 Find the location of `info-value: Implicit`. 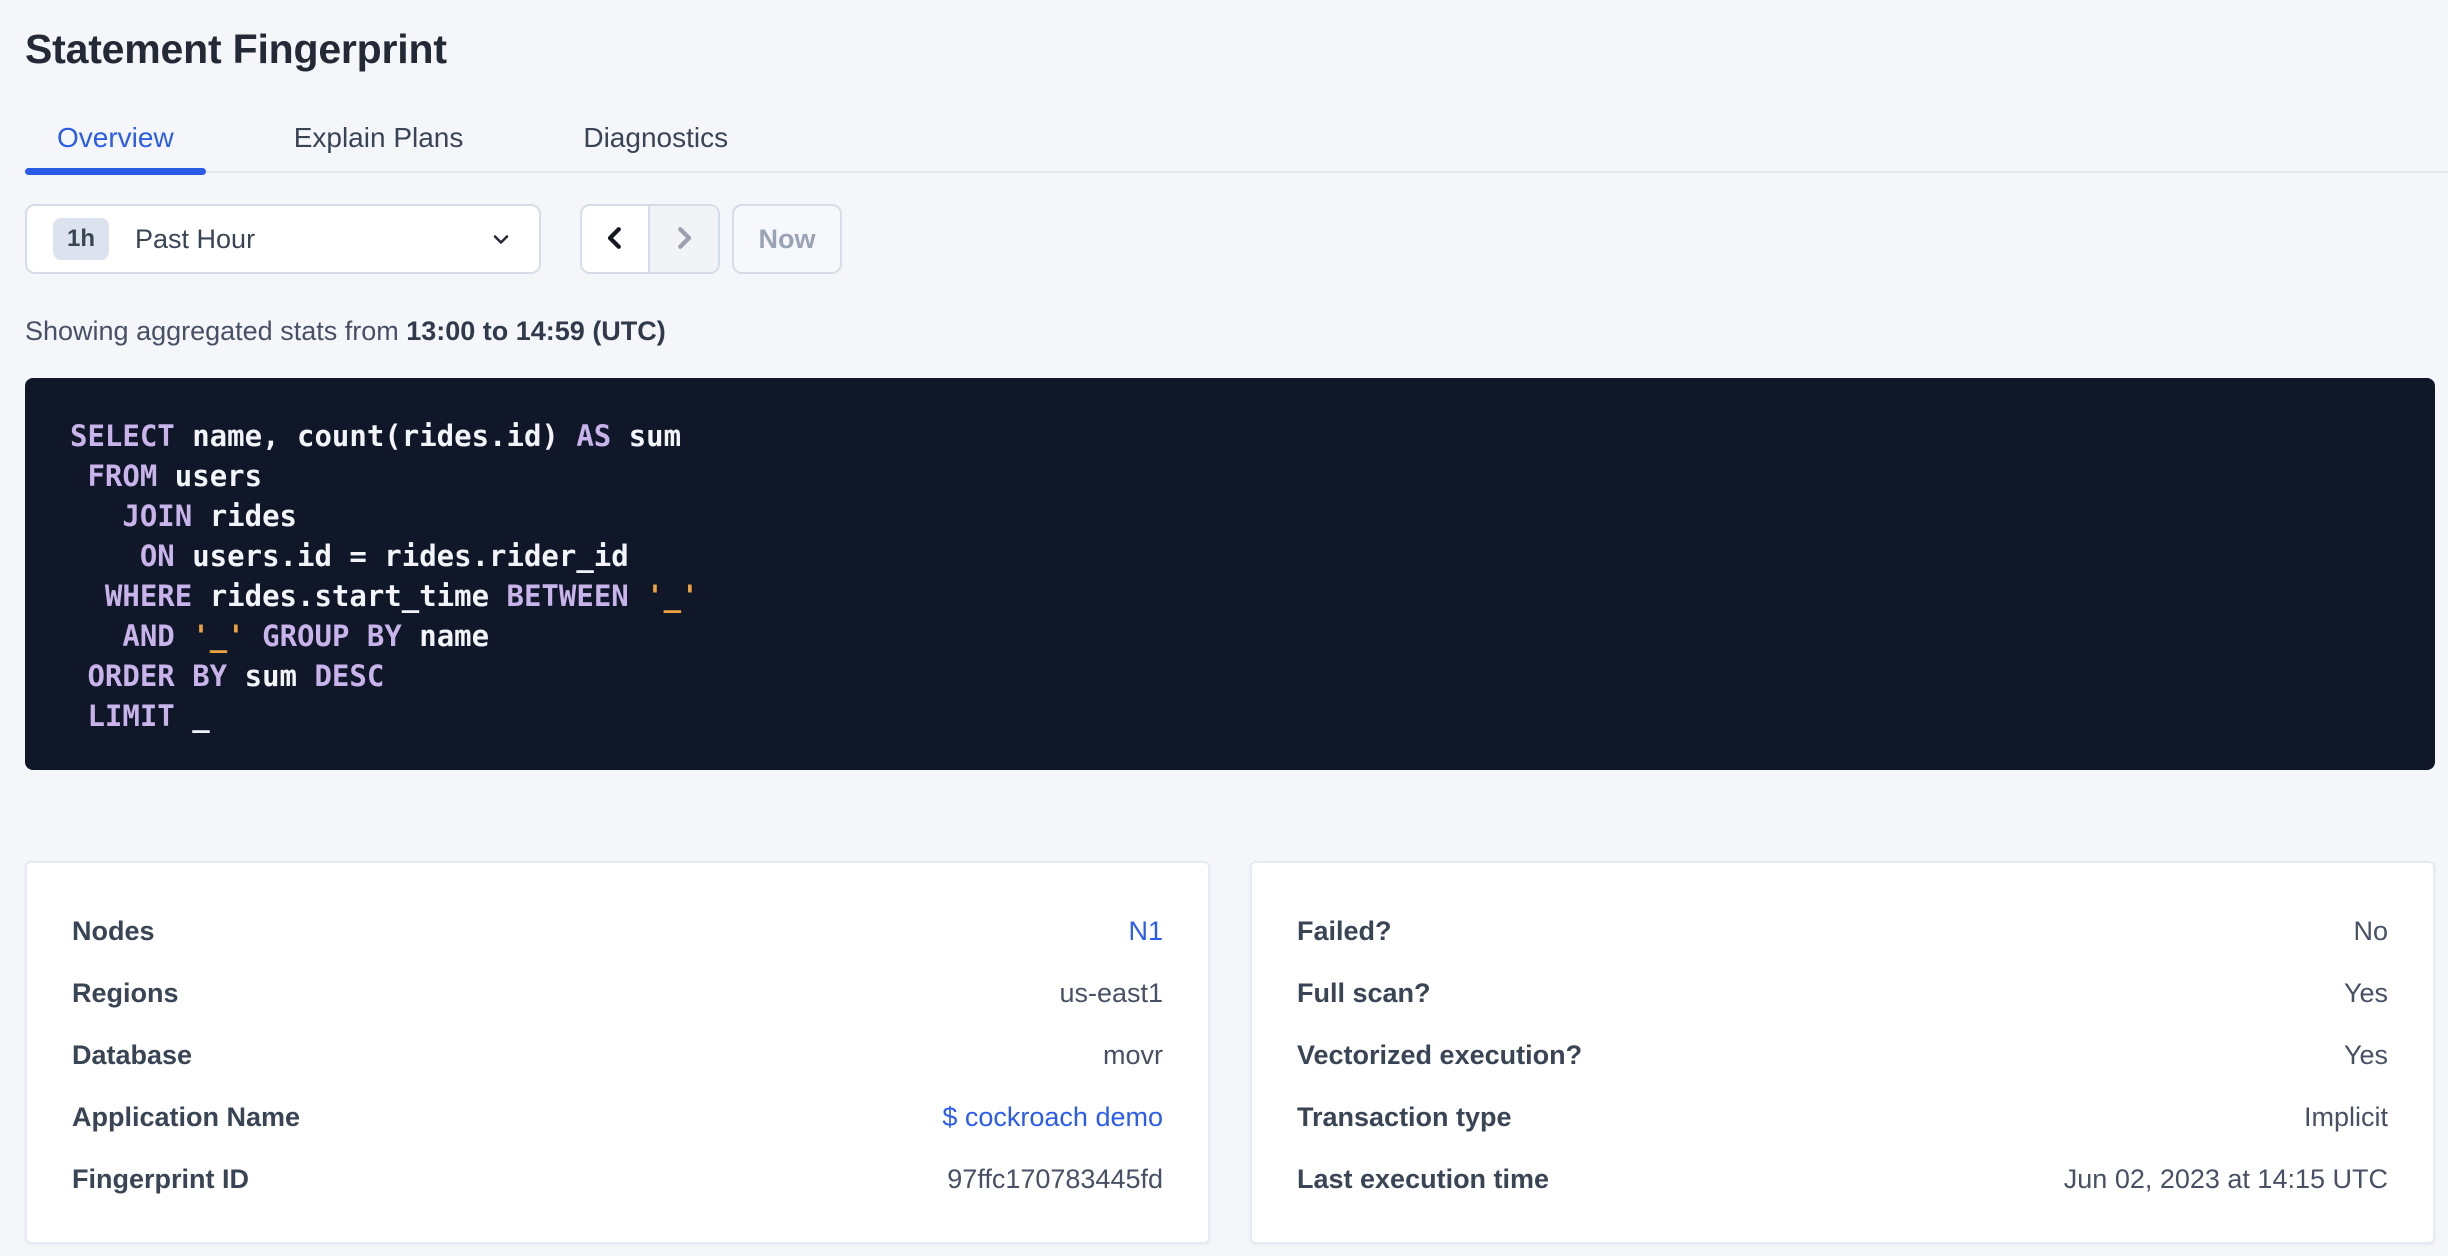

info-value: Implicit is located at coordinates (2345, 1116).